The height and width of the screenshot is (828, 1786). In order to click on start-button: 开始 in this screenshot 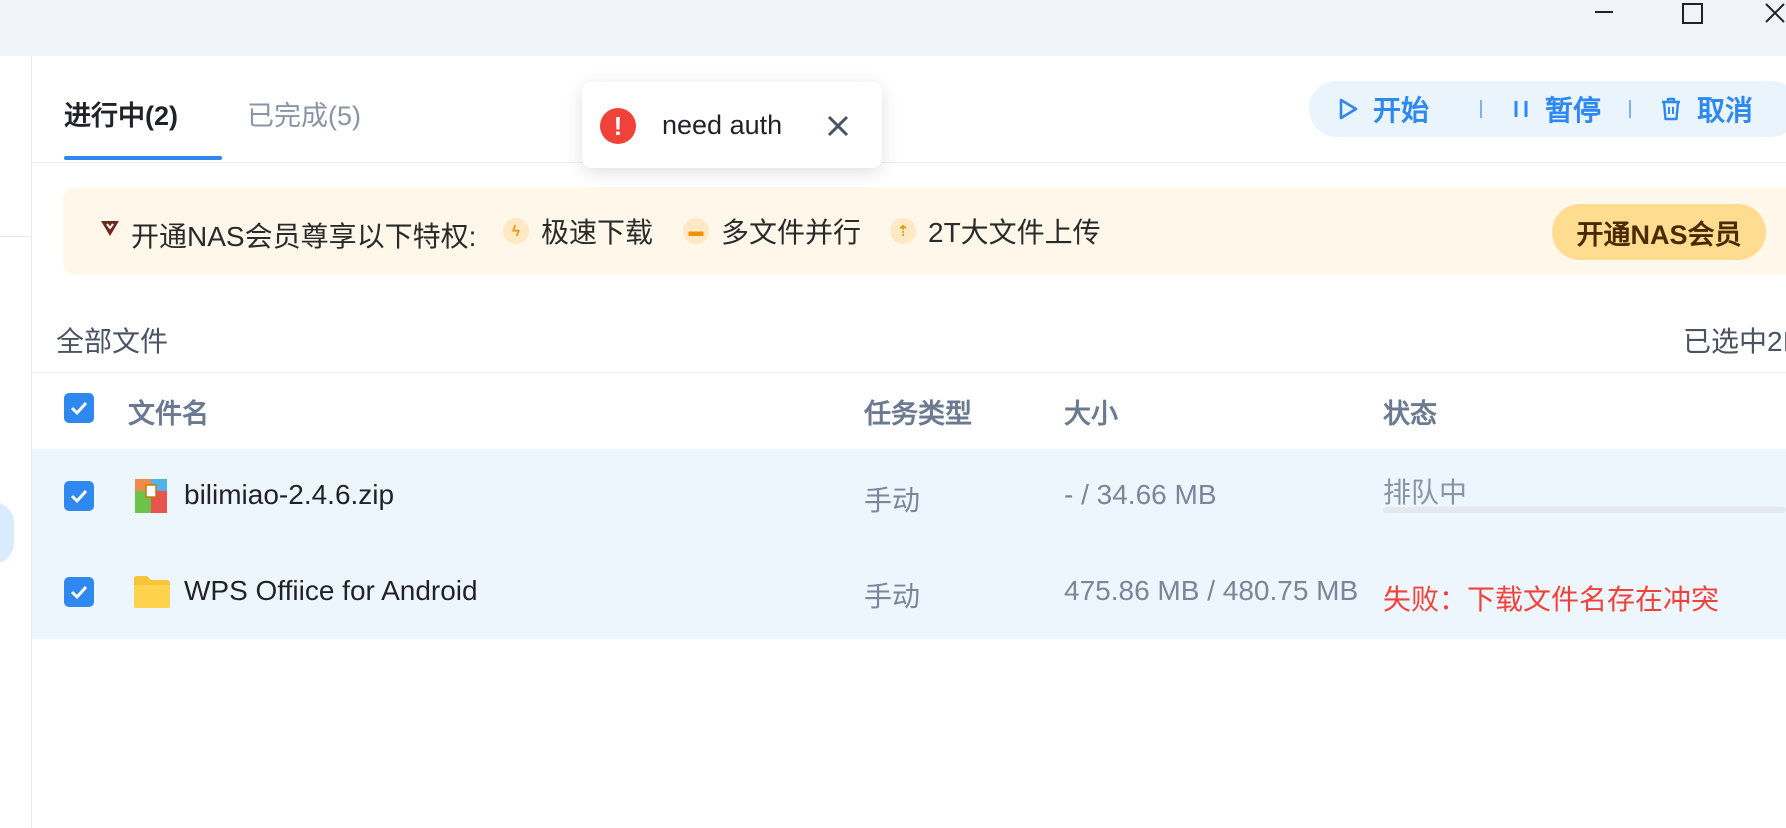, I will do `click(1383, 109)`.